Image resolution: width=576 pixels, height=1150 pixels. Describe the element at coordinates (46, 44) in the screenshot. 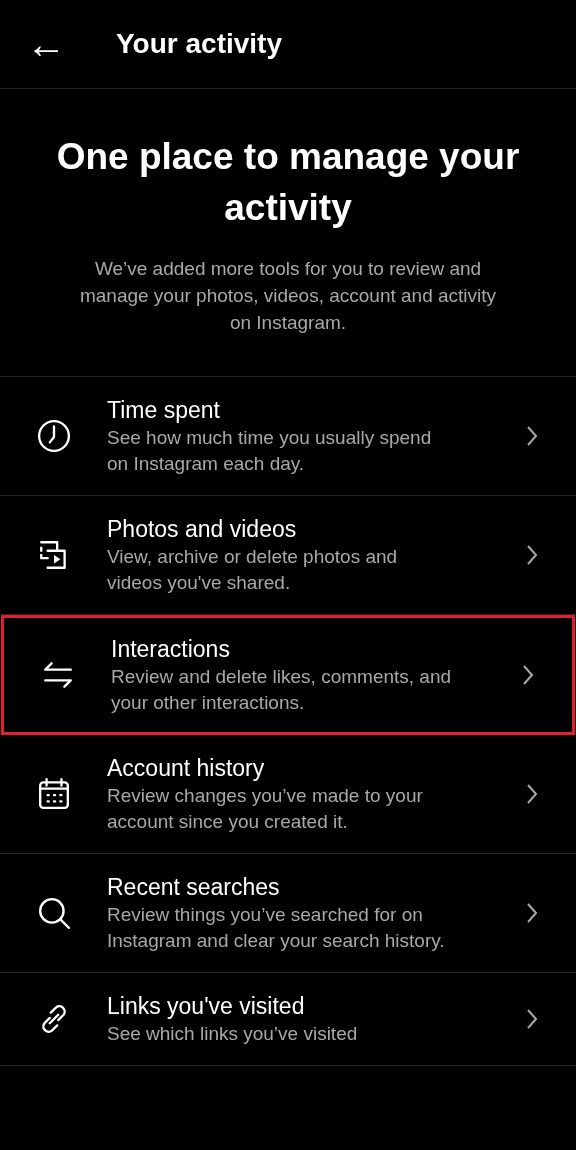

I see `back-button: ←` at that location.